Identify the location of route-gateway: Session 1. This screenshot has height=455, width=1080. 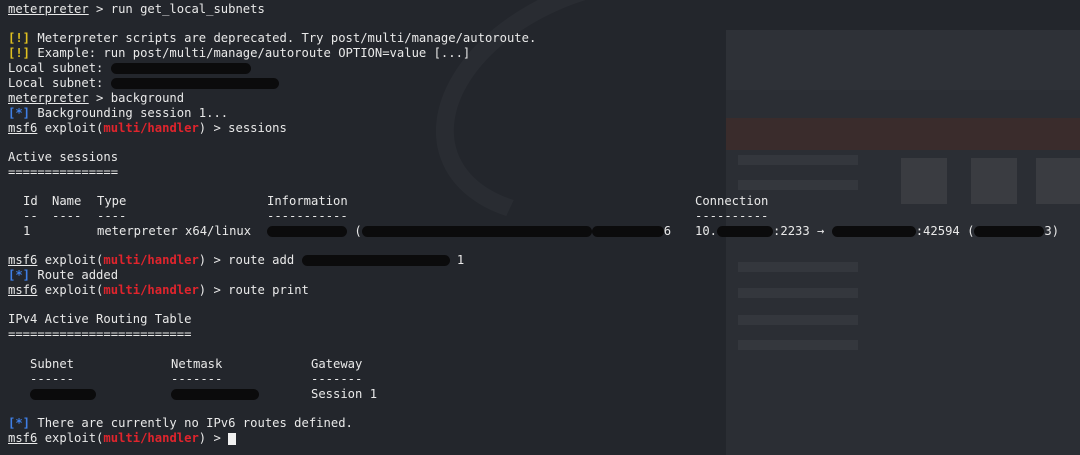
(344, 394).